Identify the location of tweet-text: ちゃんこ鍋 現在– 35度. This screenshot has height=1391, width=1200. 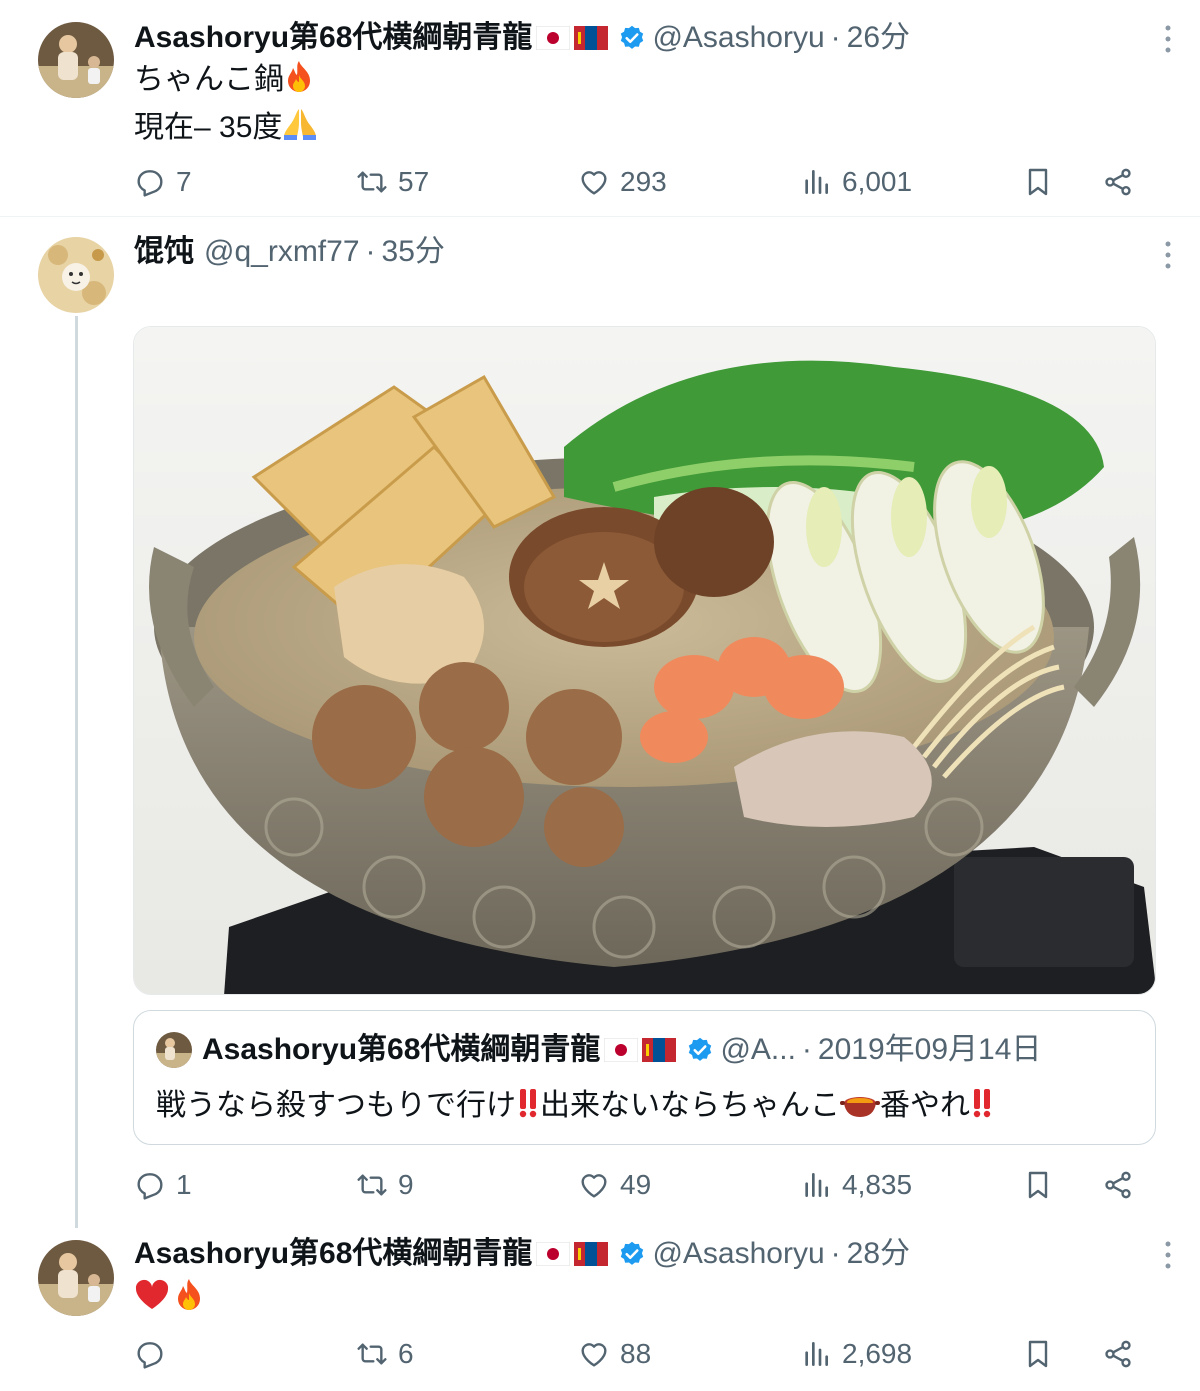
(226, 106).